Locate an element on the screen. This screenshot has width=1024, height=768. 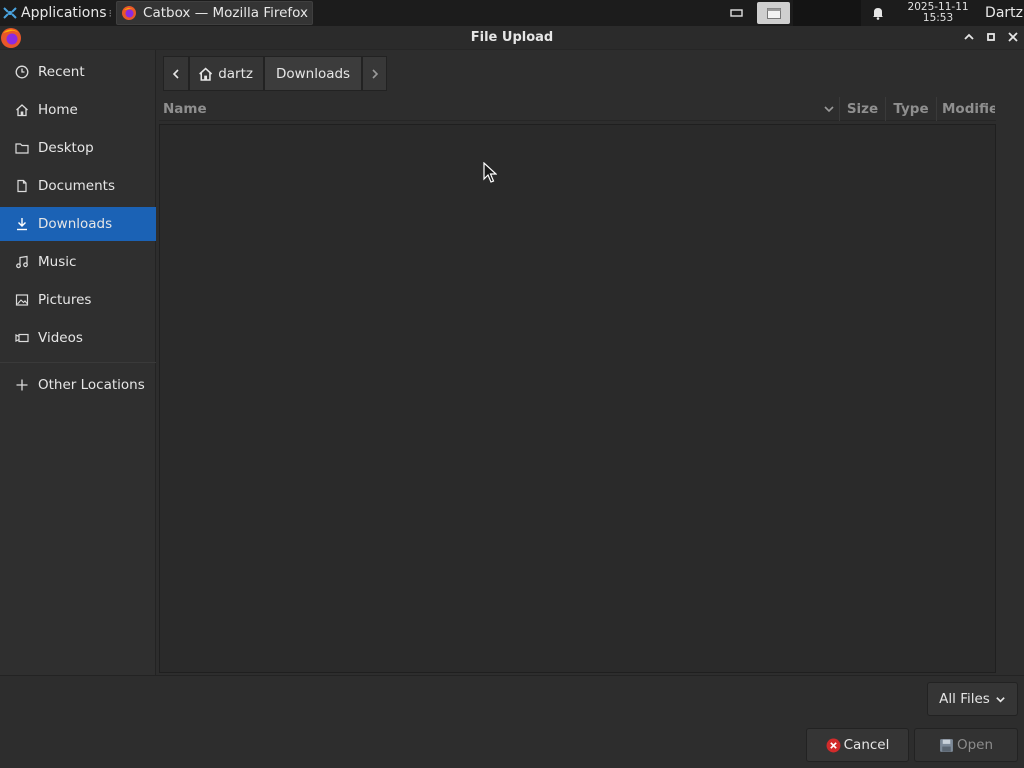
restore-button is located at coordinates (991, 37).